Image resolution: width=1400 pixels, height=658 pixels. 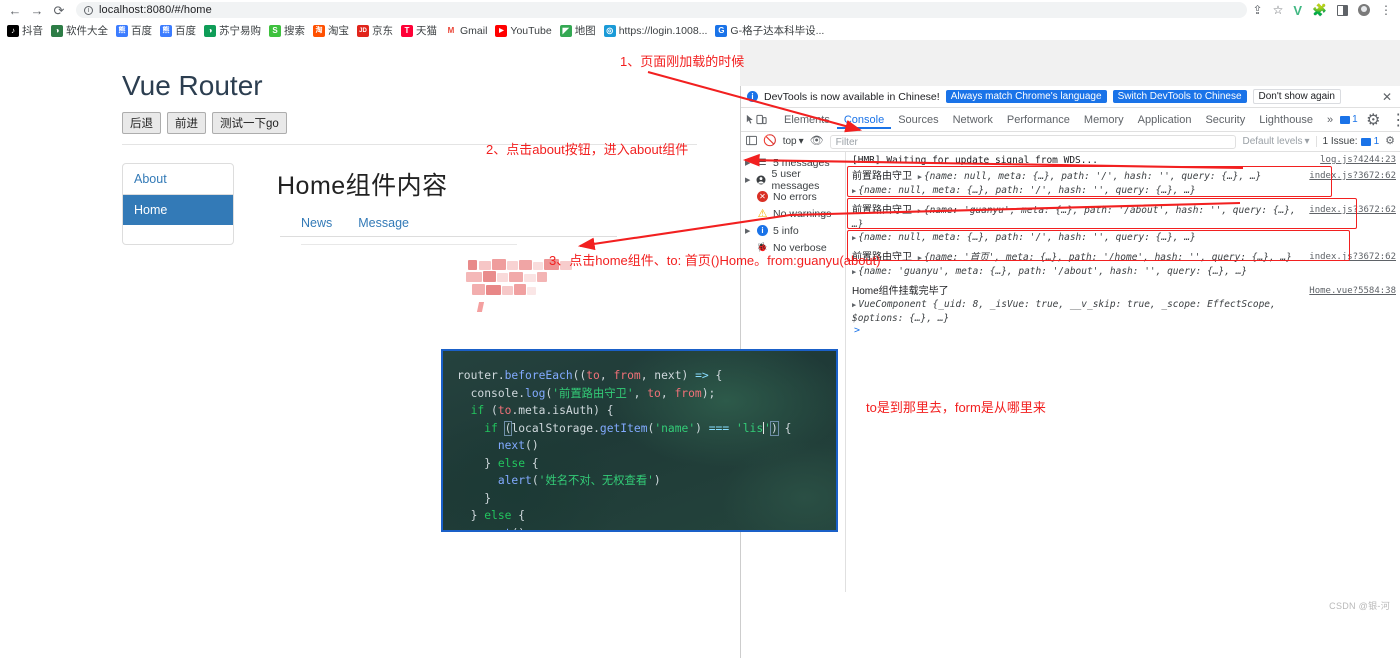 I want to click on issues-icon, so click(x=1345, y=119).